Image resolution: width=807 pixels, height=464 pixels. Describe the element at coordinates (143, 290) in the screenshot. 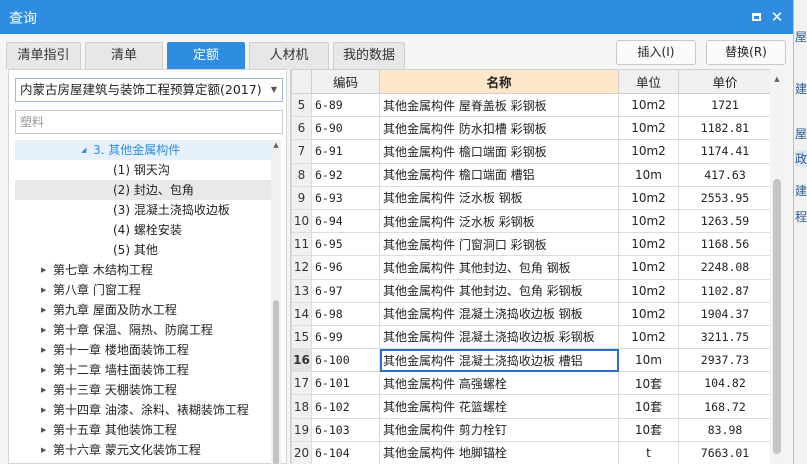

I see `tree-item: ▶ 第八章 门窗工程` at that location.